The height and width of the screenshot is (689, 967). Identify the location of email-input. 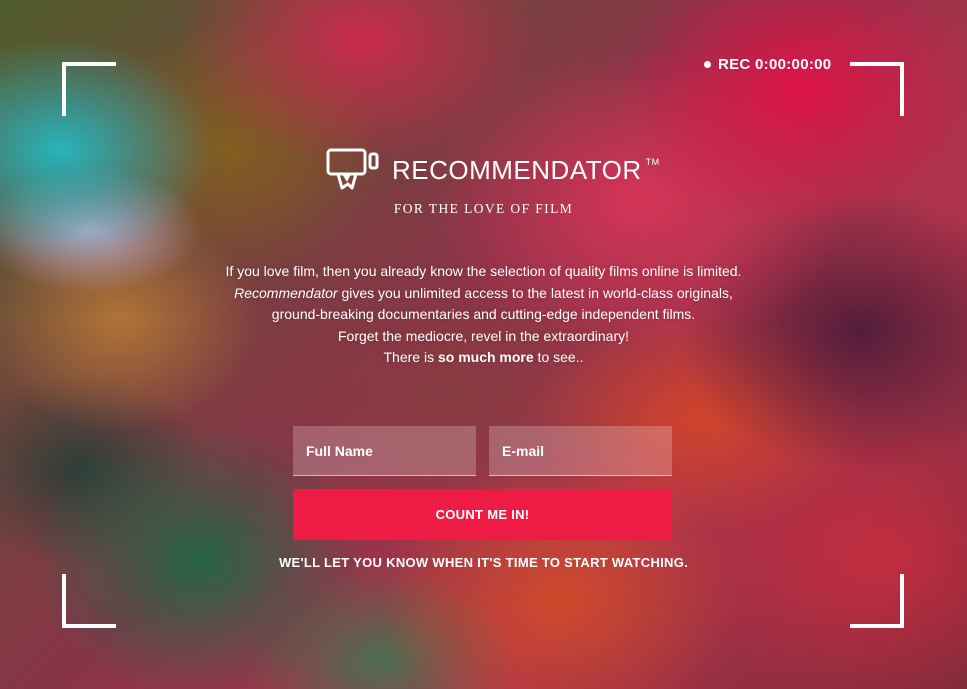
(580, 451).